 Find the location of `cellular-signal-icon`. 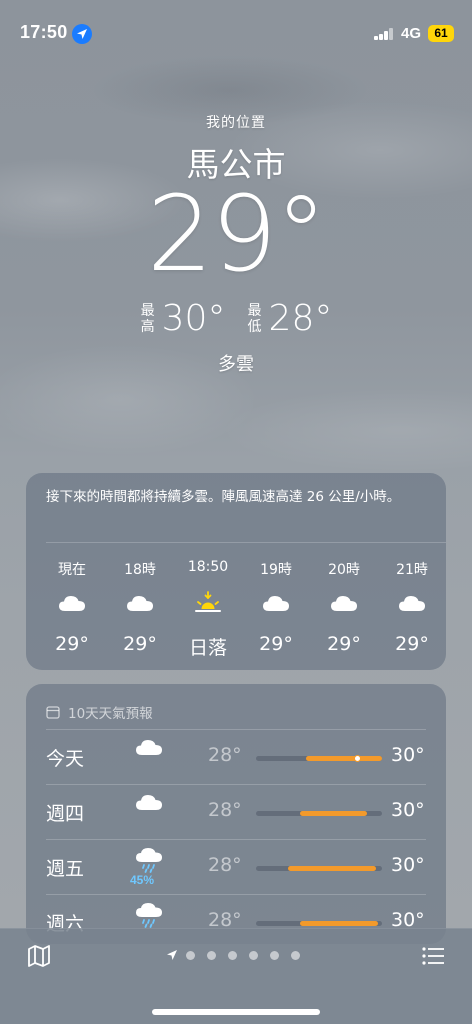

cellular-signal-icon is located at coordinates (384, 34).